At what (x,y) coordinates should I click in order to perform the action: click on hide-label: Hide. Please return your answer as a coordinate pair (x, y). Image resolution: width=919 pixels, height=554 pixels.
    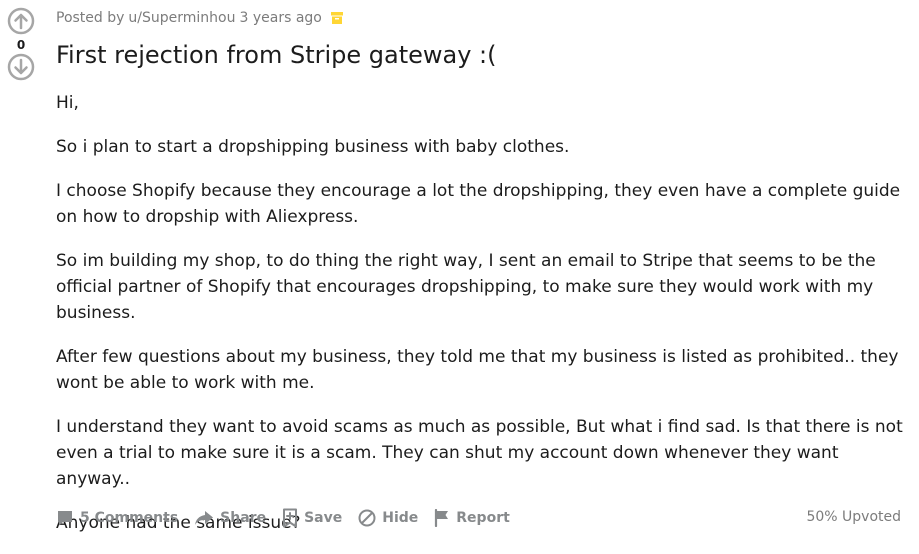
    Looking at the image, I should click on (400, 518).